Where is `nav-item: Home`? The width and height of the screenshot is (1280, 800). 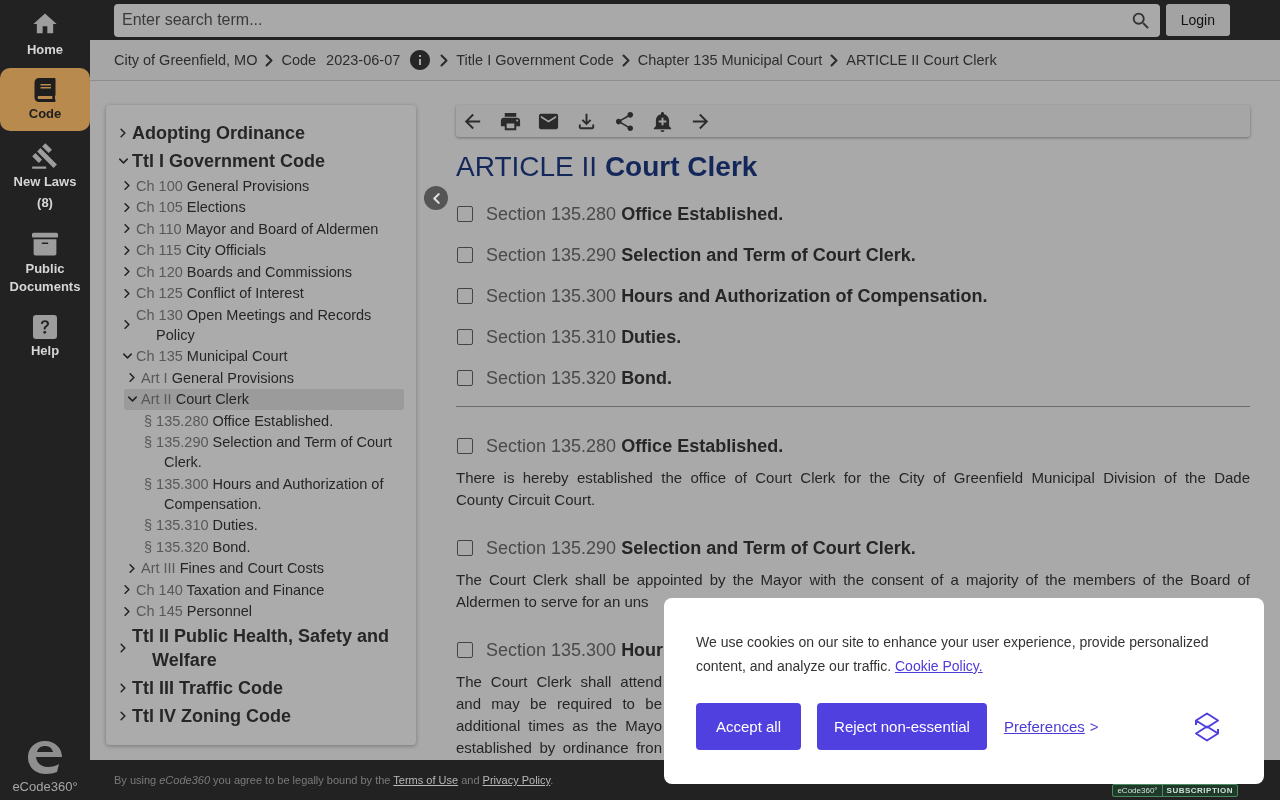
nav-item: Home is located at coordinates (45, 33).